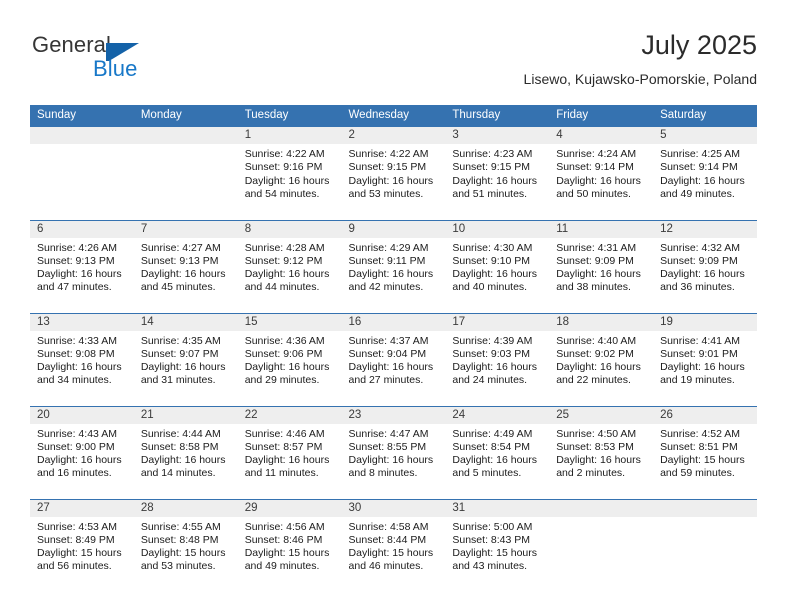 This screenshot has width=792, height=612. Describe the element at coordinates (76, 446) in the screenshot. I see `sunset-text: Sunset: 9:00 PM` at that location.